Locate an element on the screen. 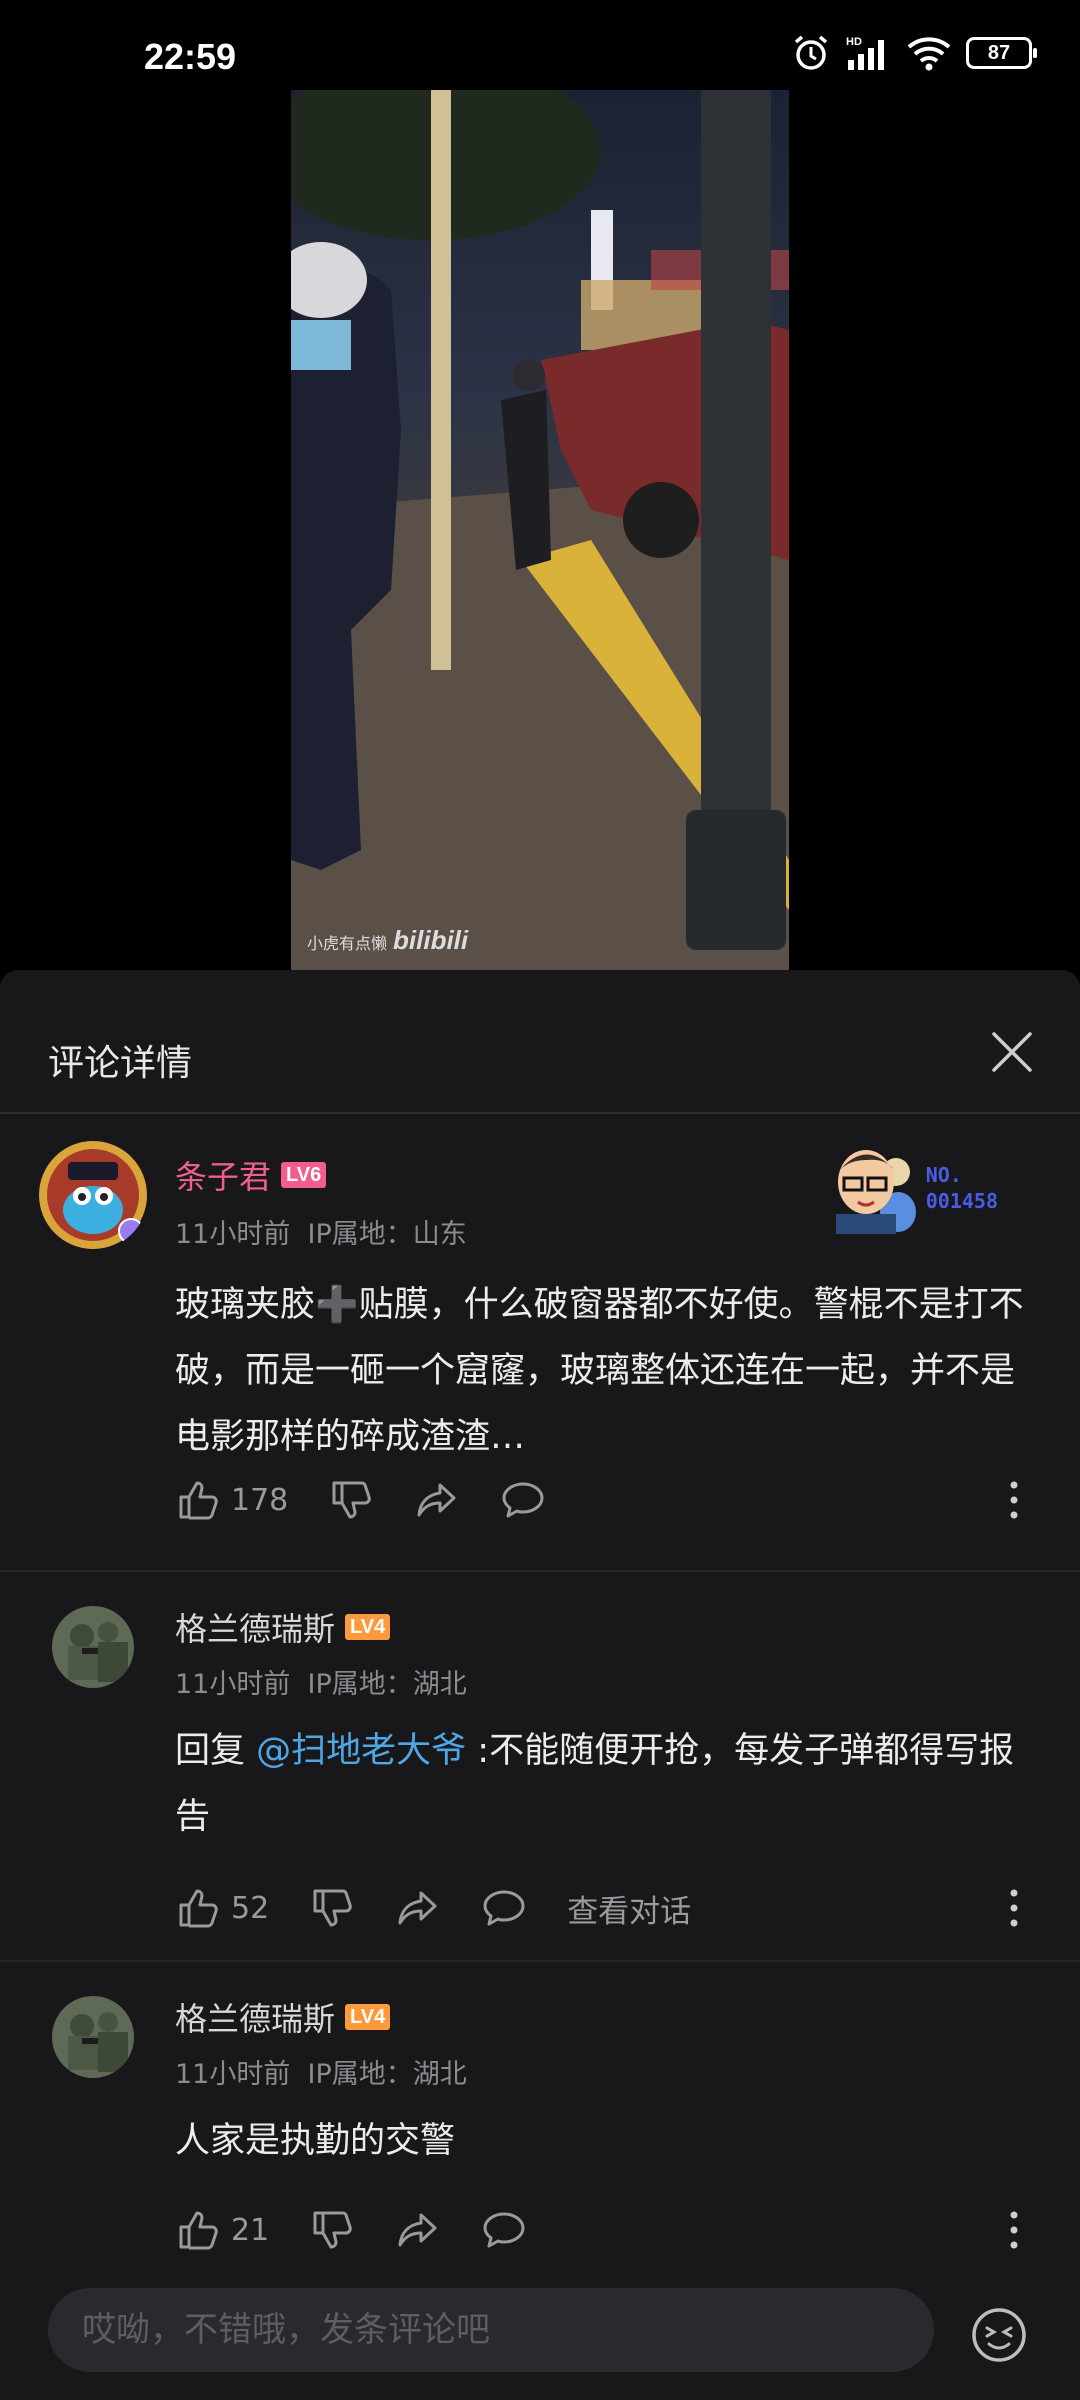 Image resolution: width=1080 pixels, height=2400 pixels. comment-text: 回复 @扫地老大爷 :不能随便开抢，每发子弹都得写报告 is located at coordinates (605, 1784).